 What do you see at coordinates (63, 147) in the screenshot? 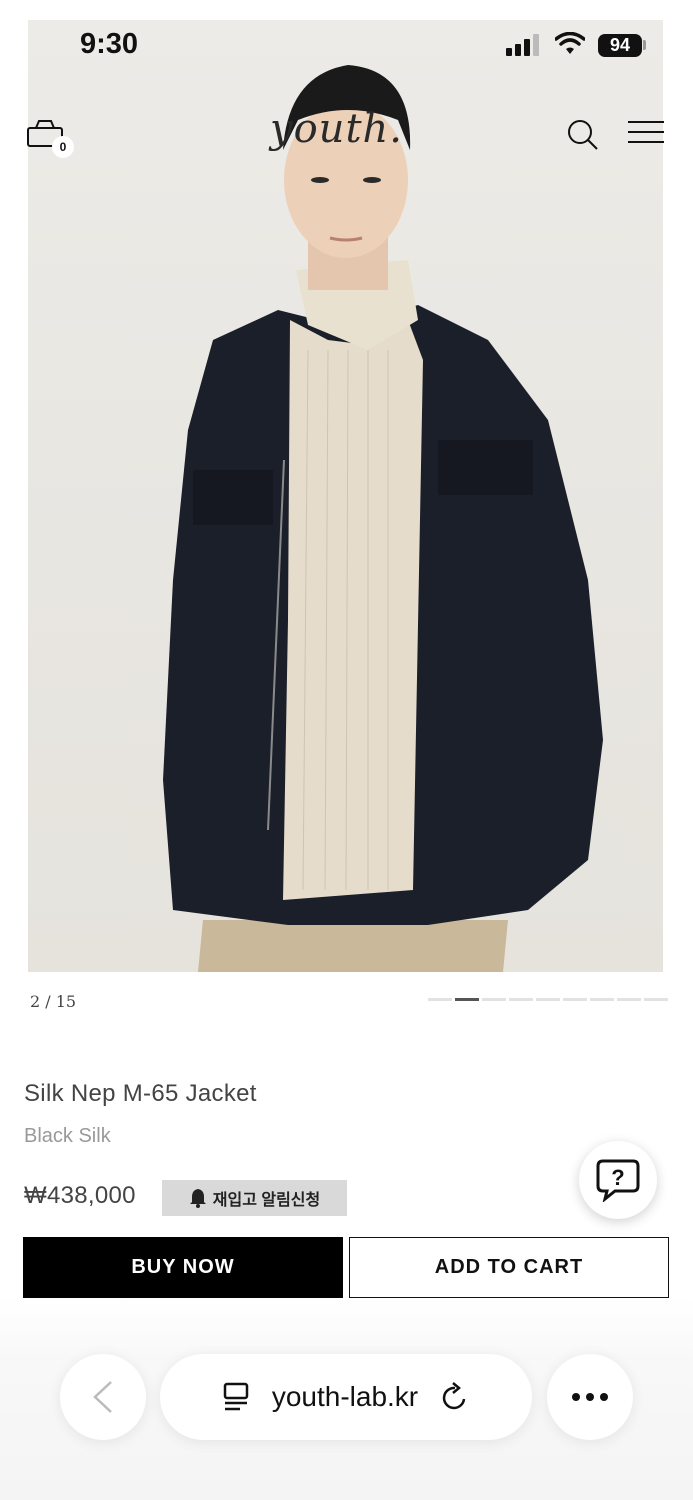
I see `cart-count-badge: 0` at bounding box center [63, 147].